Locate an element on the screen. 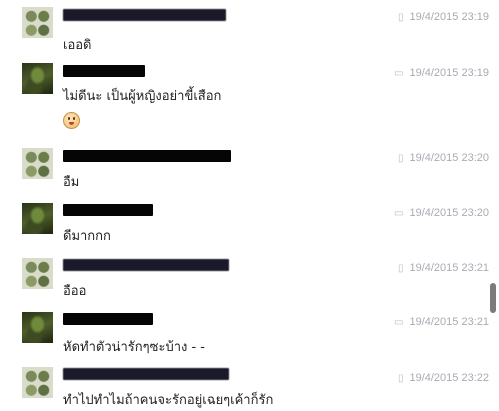  timestamp: ▯ 19/4/2015 23:21 is located at coordinates (443, 268).